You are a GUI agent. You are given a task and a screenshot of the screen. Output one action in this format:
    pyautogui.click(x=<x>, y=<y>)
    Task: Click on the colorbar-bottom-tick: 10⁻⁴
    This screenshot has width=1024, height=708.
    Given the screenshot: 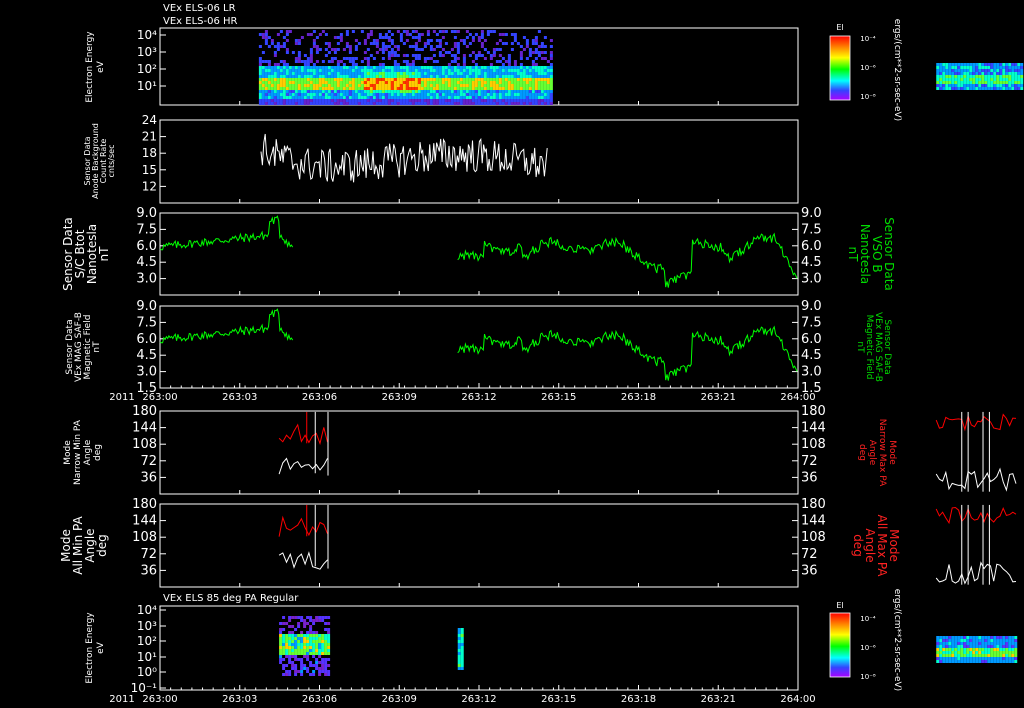 What is the action you would take?
    pyautogui.click(x=868, y=619)
    